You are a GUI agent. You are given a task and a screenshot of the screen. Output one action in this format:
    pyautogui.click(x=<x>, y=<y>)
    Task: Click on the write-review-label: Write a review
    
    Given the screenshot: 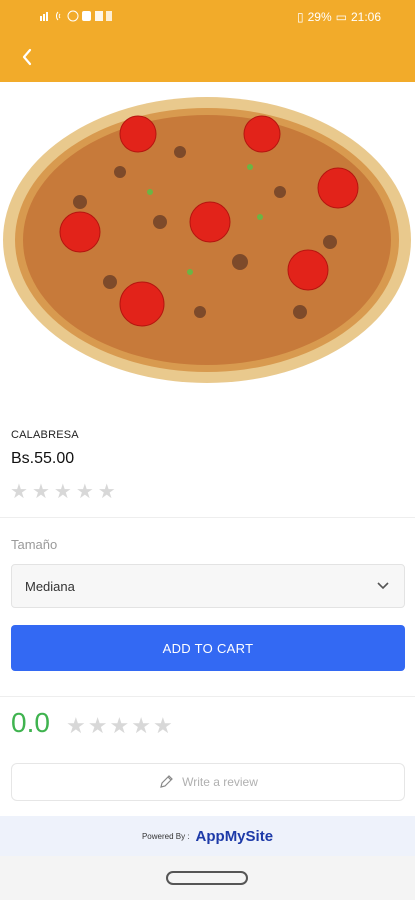 What is the action you would take?
    pyautogui.click(x=220, y=782)
    